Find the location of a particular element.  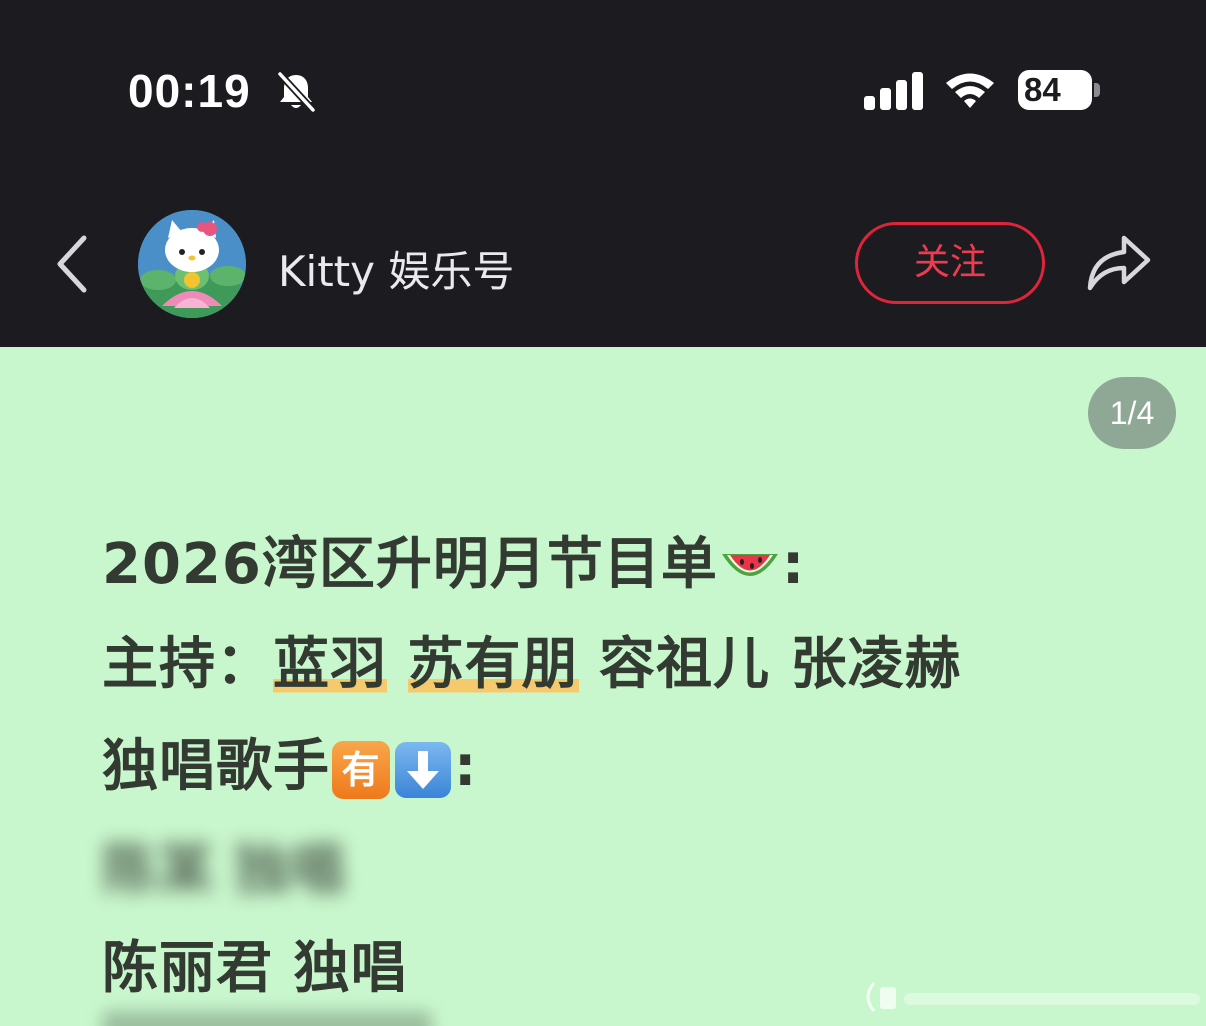

post-title-line: 2026湾区升明月节目单 : is located at coordinates (453, 559).